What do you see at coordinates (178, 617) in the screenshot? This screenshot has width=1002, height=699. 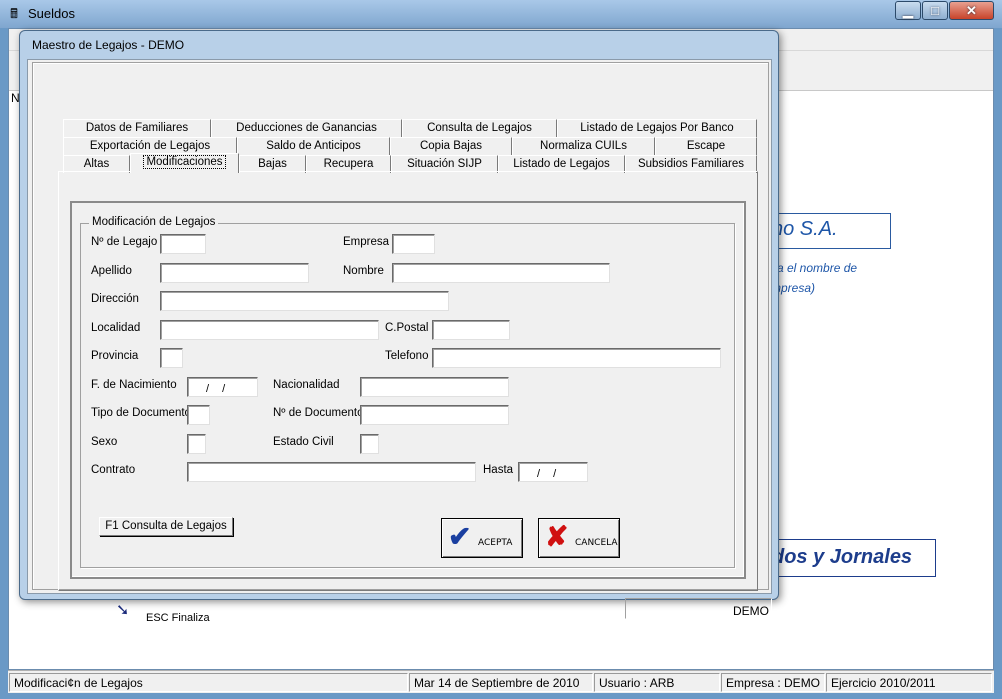 I see `esc-label: ESC Finaliza` at bounding box center [178, 617].